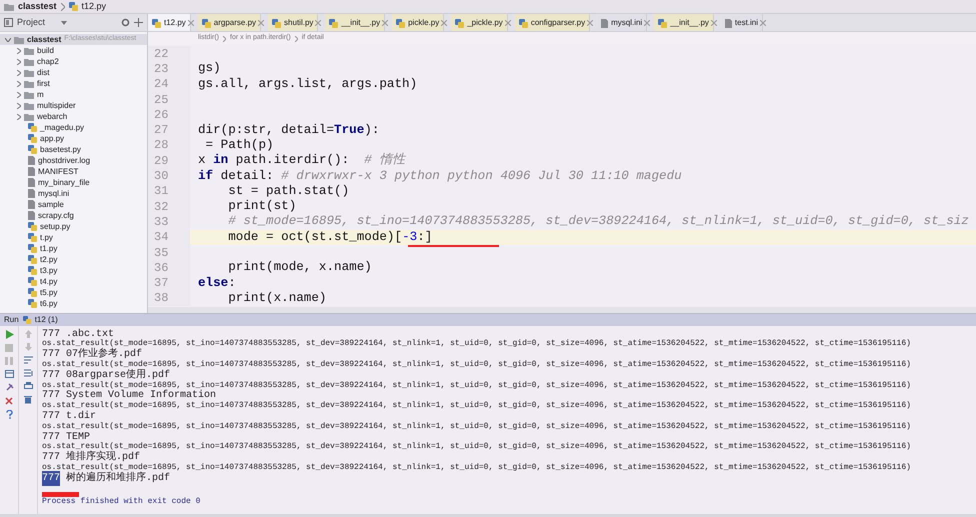  Describe the element at coordinates (9, 374) in the screenshot. I see `layout-icon` at that location.